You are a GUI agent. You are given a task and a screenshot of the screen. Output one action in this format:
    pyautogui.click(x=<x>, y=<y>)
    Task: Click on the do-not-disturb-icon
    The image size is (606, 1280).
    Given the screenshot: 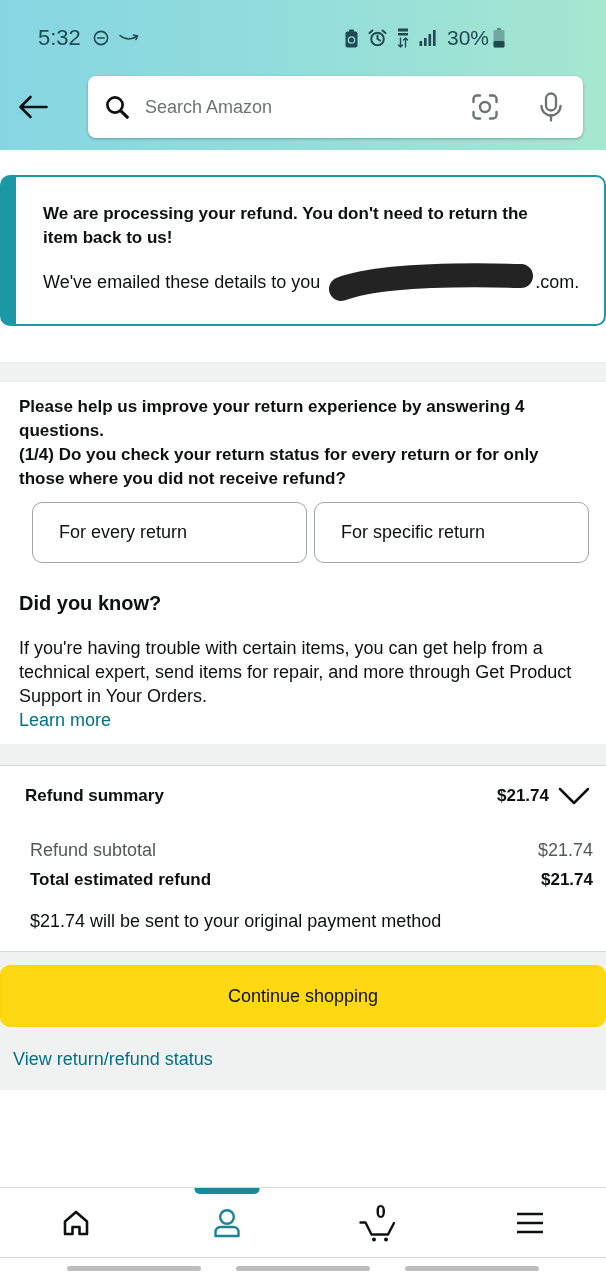 What is the action you would take?
    pyautogui.click(x=100, y=38)
    